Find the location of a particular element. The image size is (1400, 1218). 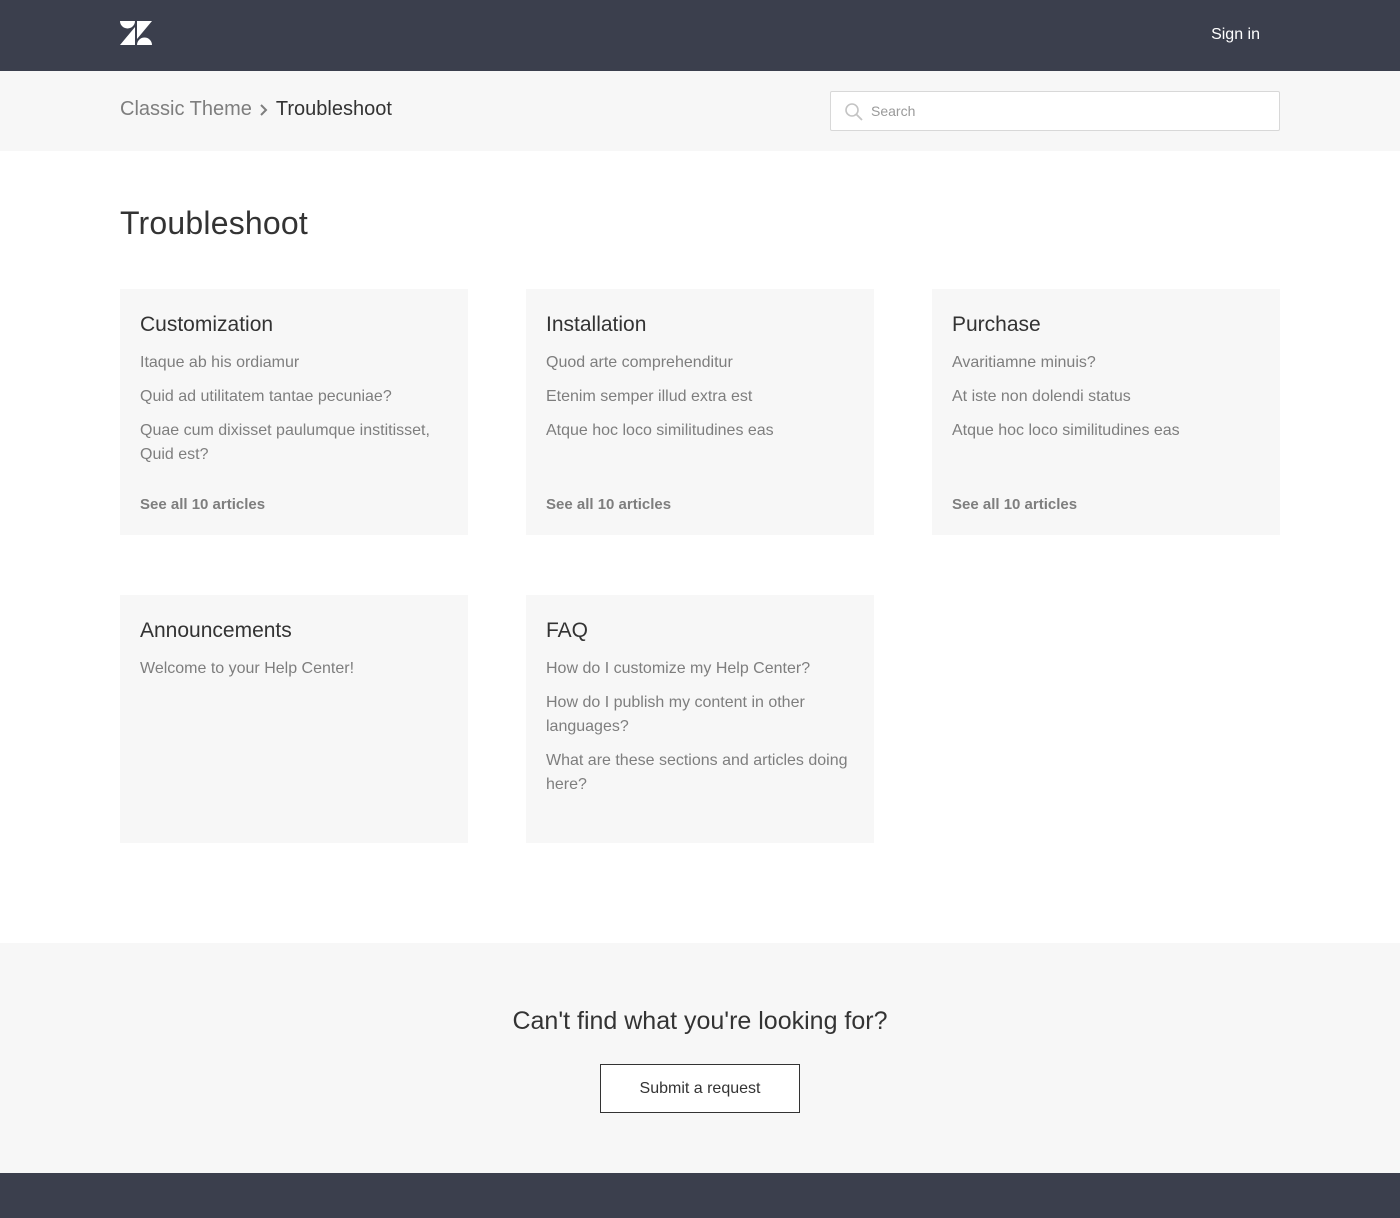

article-link: How do I customize my Help Center? is located at coordinates (678, 668).